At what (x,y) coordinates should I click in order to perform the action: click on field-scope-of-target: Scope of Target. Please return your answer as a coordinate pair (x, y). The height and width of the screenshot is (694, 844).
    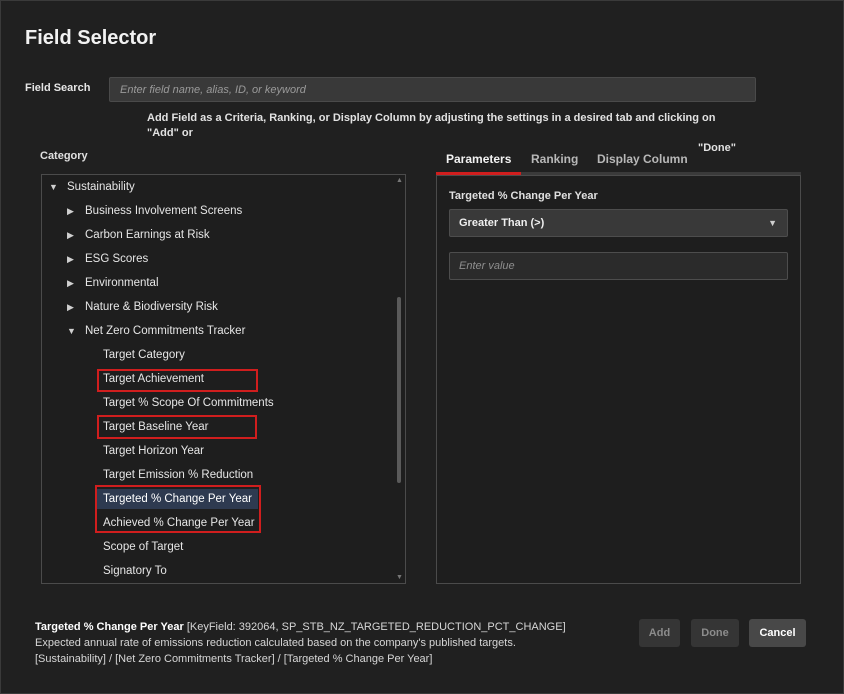
    Looking at the image, I should click on (143, 547).